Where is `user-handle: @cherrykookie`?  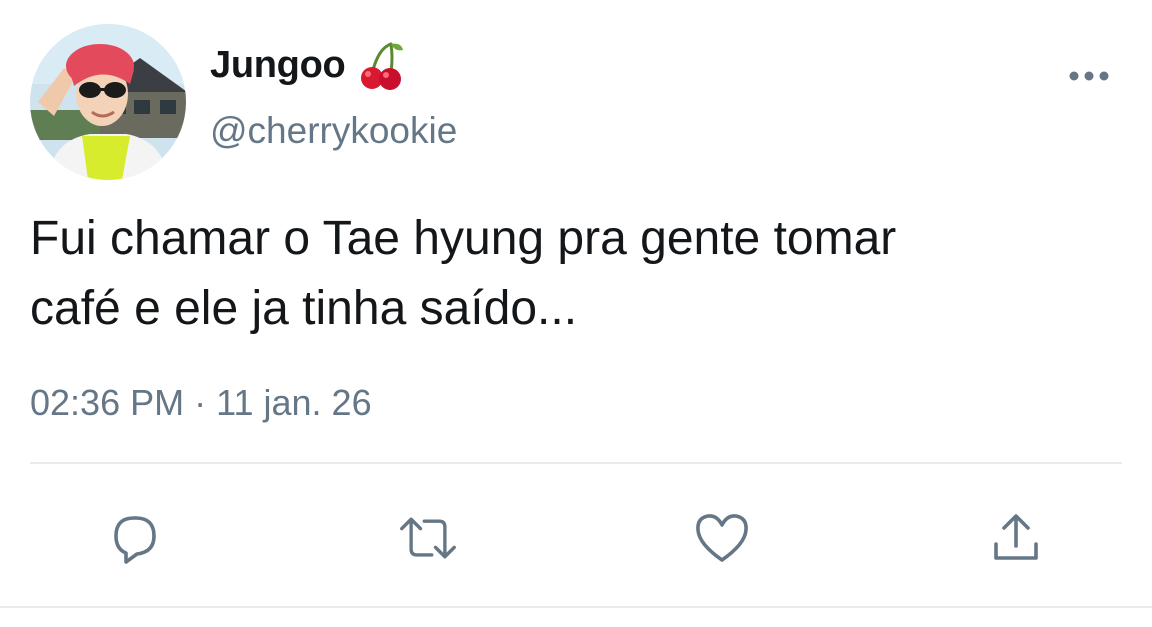 user-handle: @cherrykookie is located at coordinates (333, 131).